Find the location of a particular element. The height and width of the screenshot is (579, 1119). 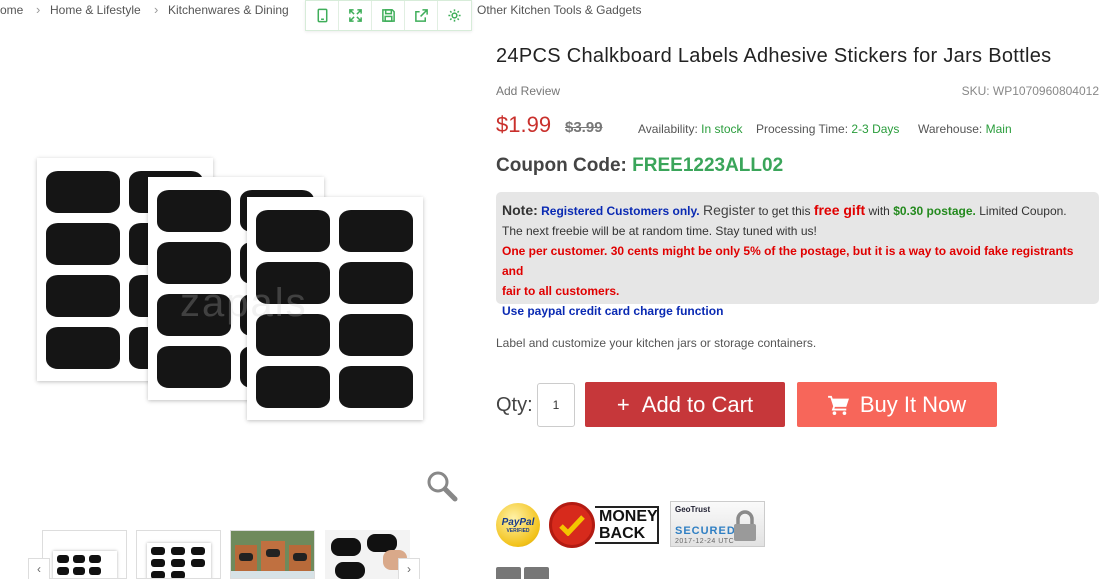

processing-label: Processing Time: is located at coordinates (802, 129).